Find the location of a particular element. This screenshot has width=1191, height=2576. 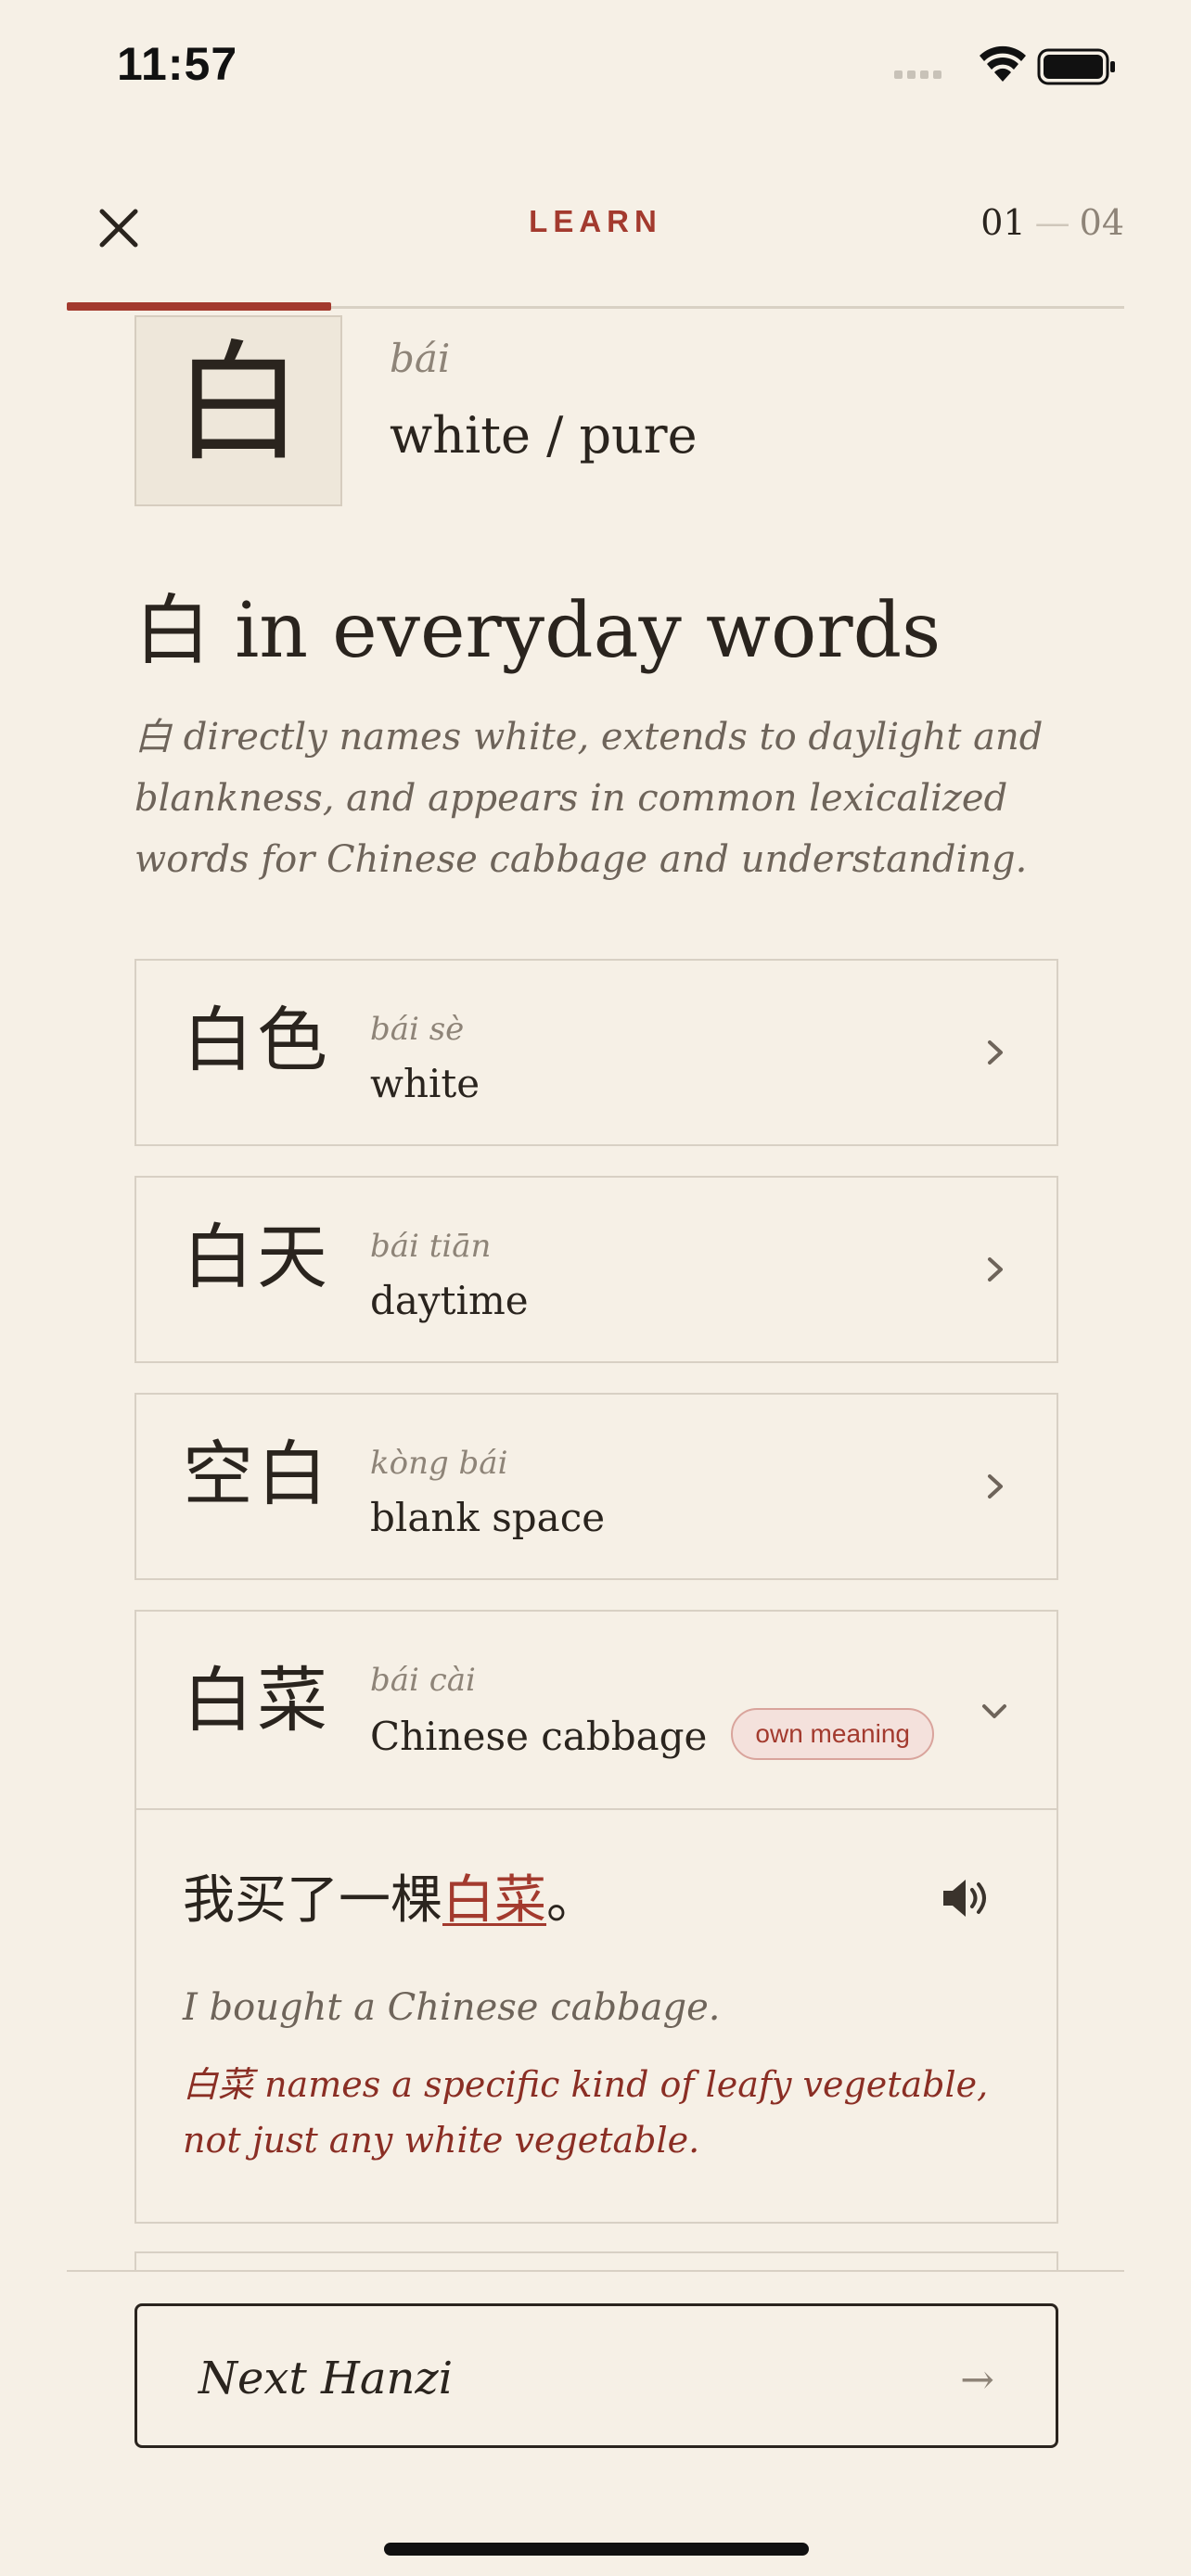

word-meaning-row: Chinese cabbage own meaning is located at coordinates (652, 1737).